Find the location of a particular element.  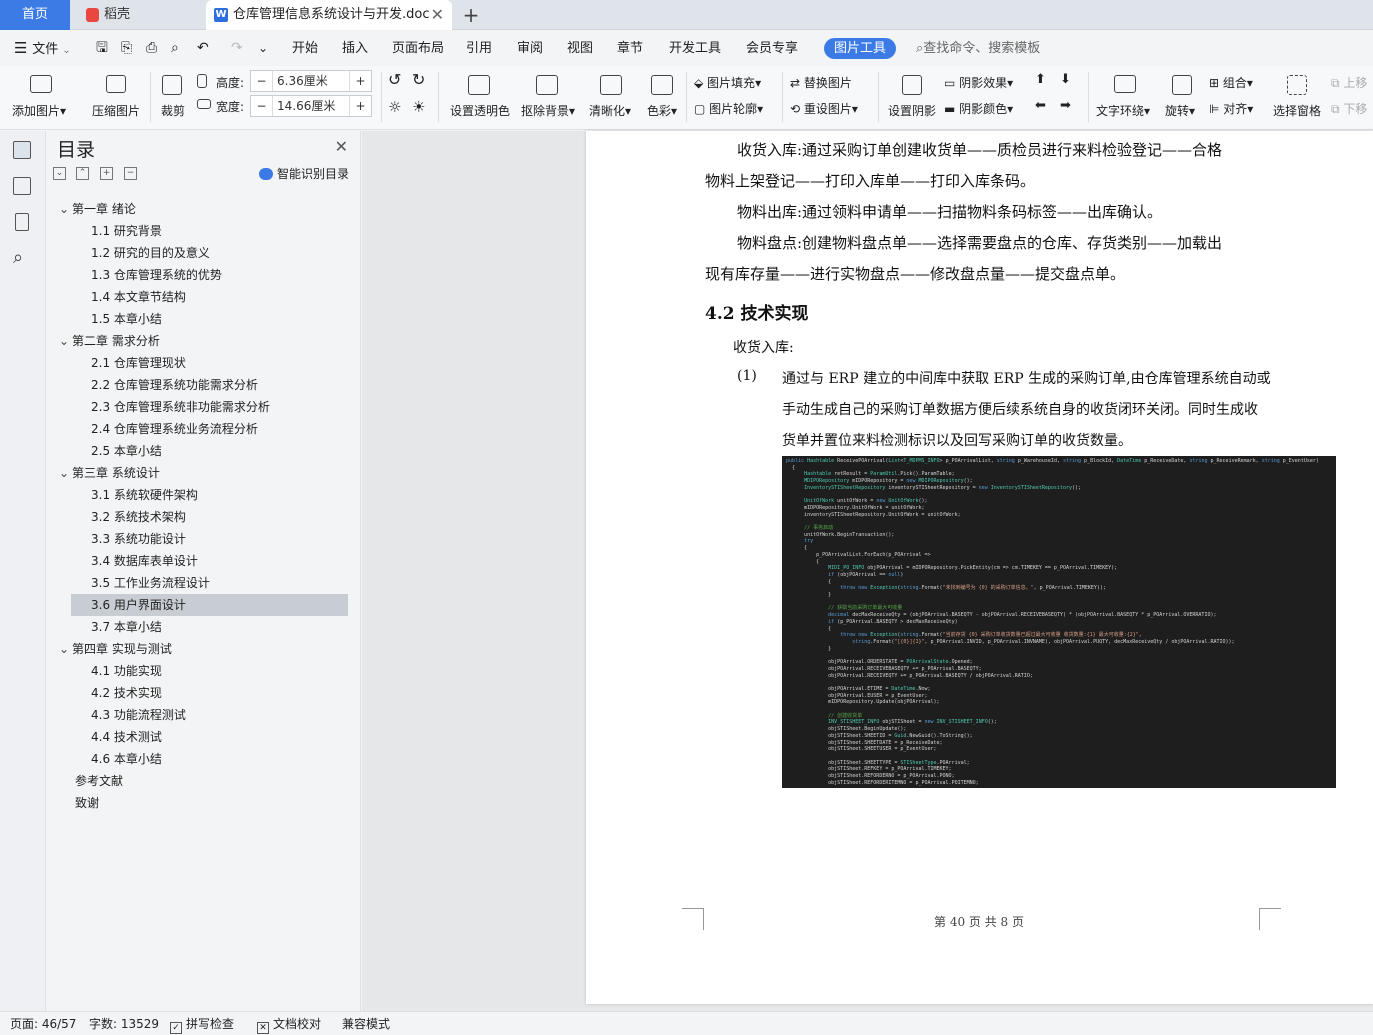

add-heading-icon: + is located at coordinates (106, 173).